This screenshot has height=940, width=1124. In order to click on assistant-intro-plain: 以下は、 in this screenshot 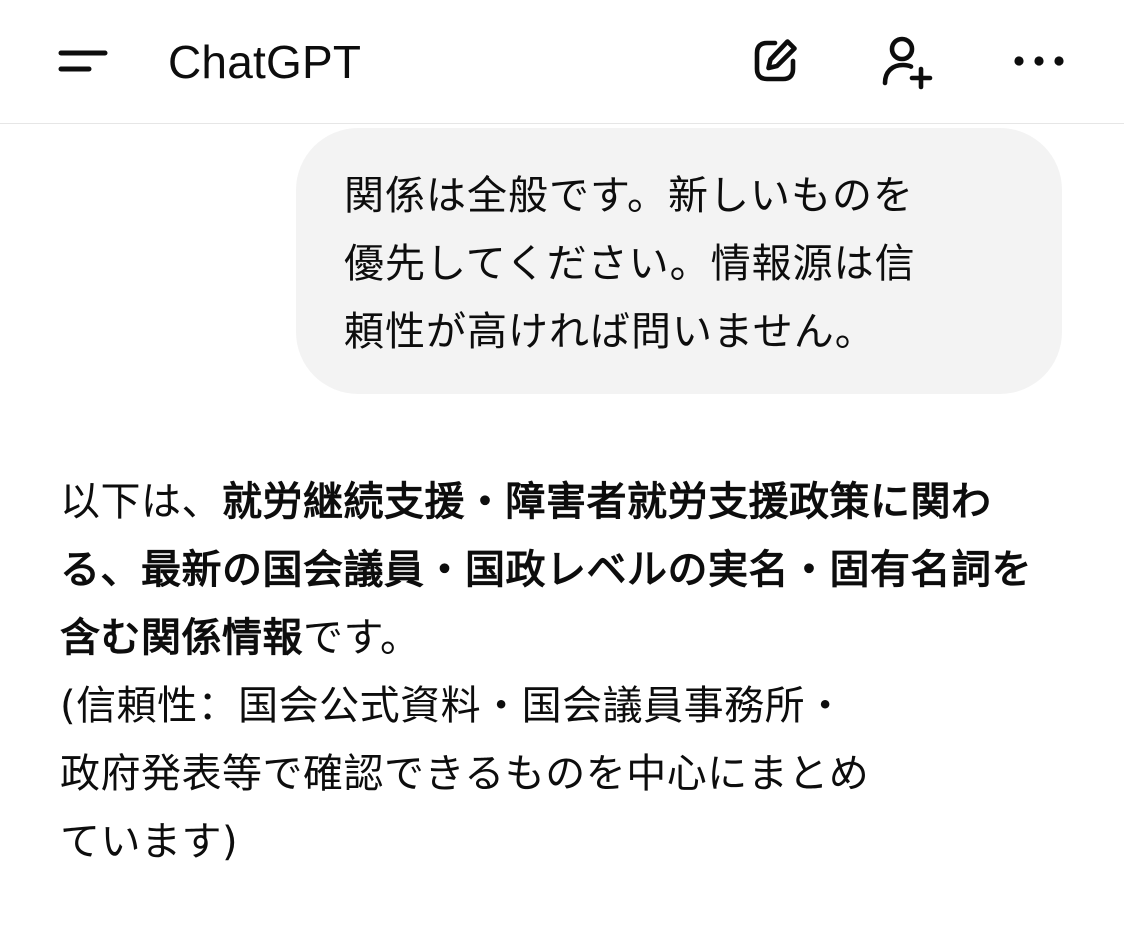, I will do `click(141, 502)`.